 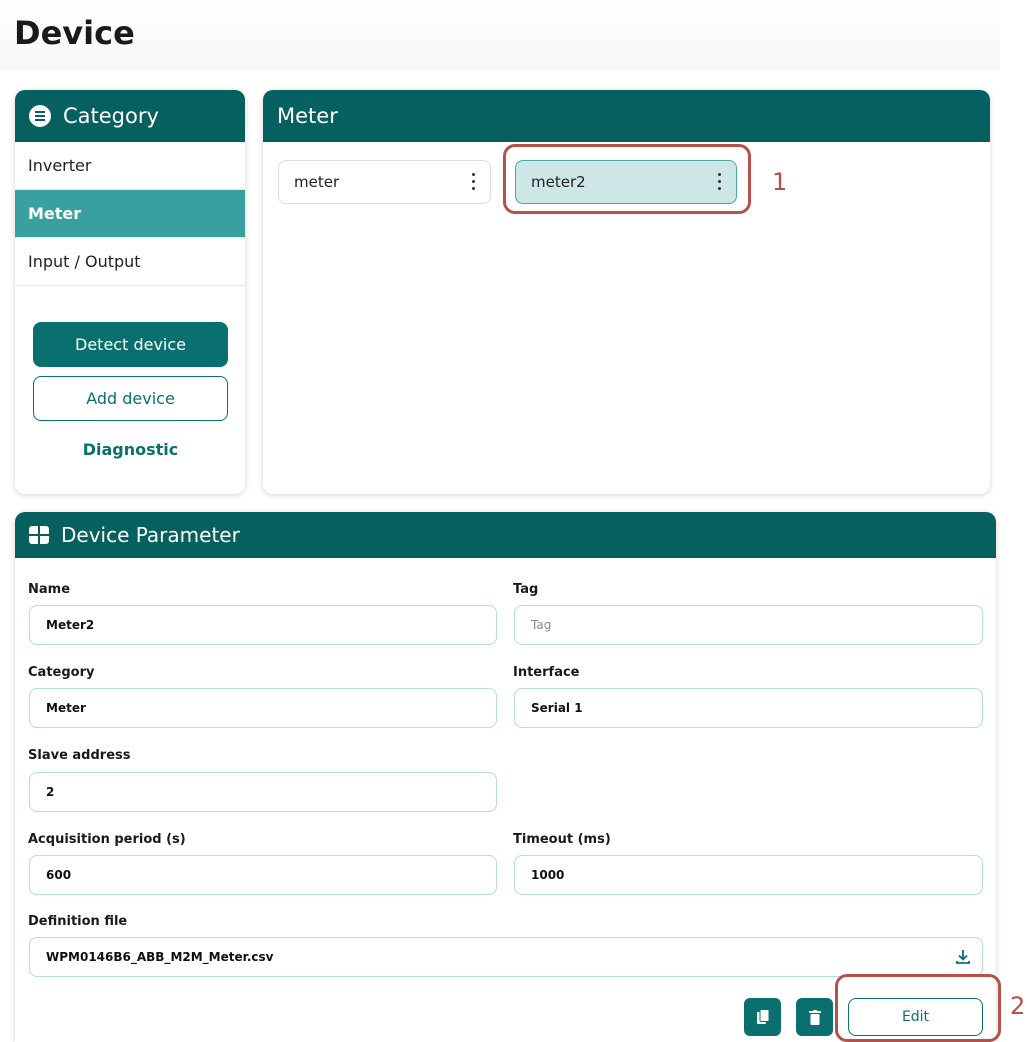 I want to click on parameter-header: Device Parameter, so click(x=505, y=535).